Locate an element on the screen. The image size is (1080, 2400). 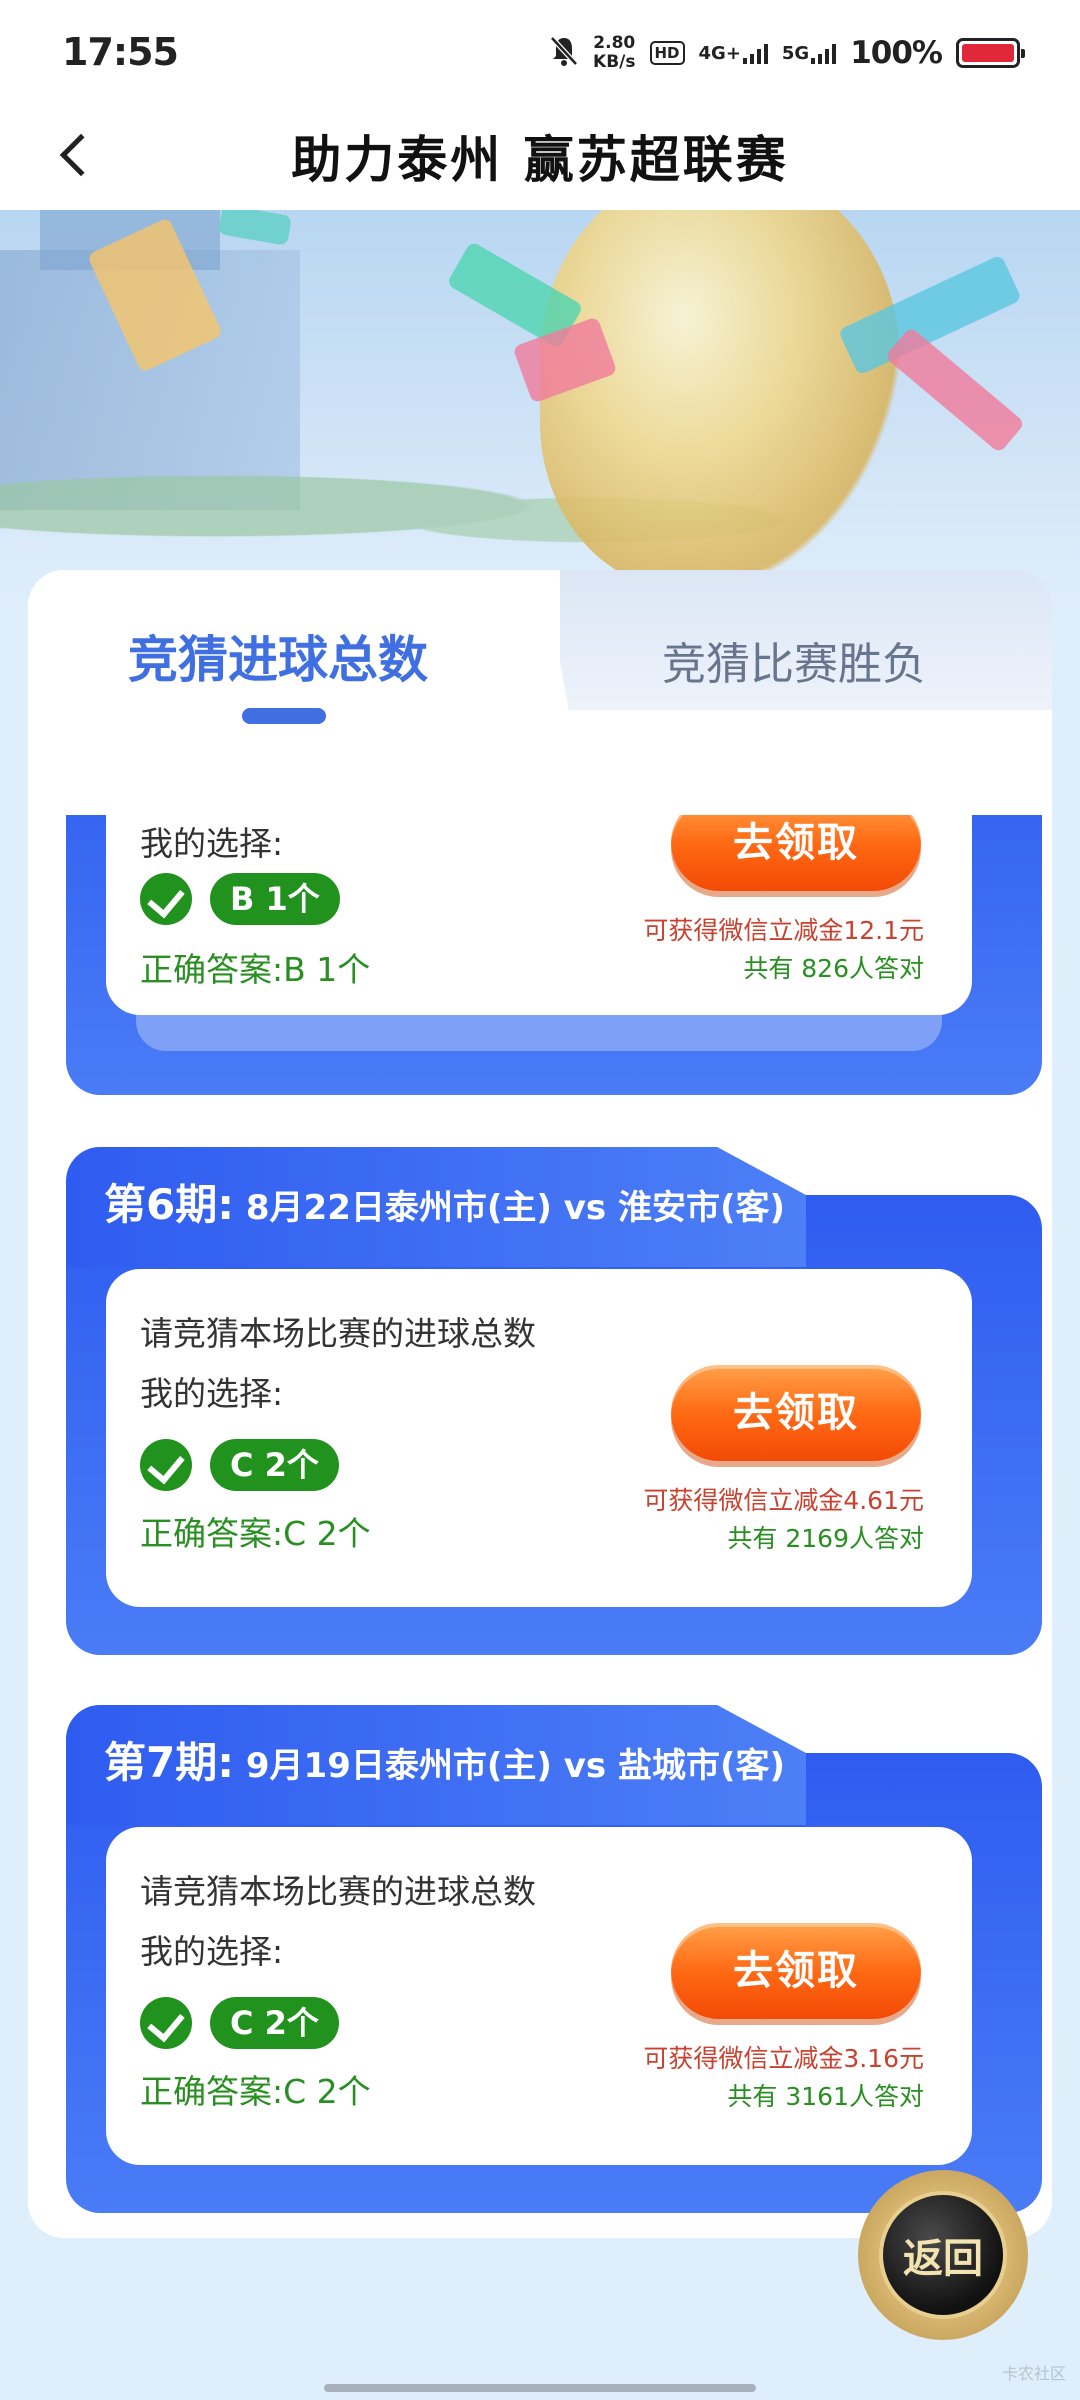
battery-icon is located at coordinates (990, 53).